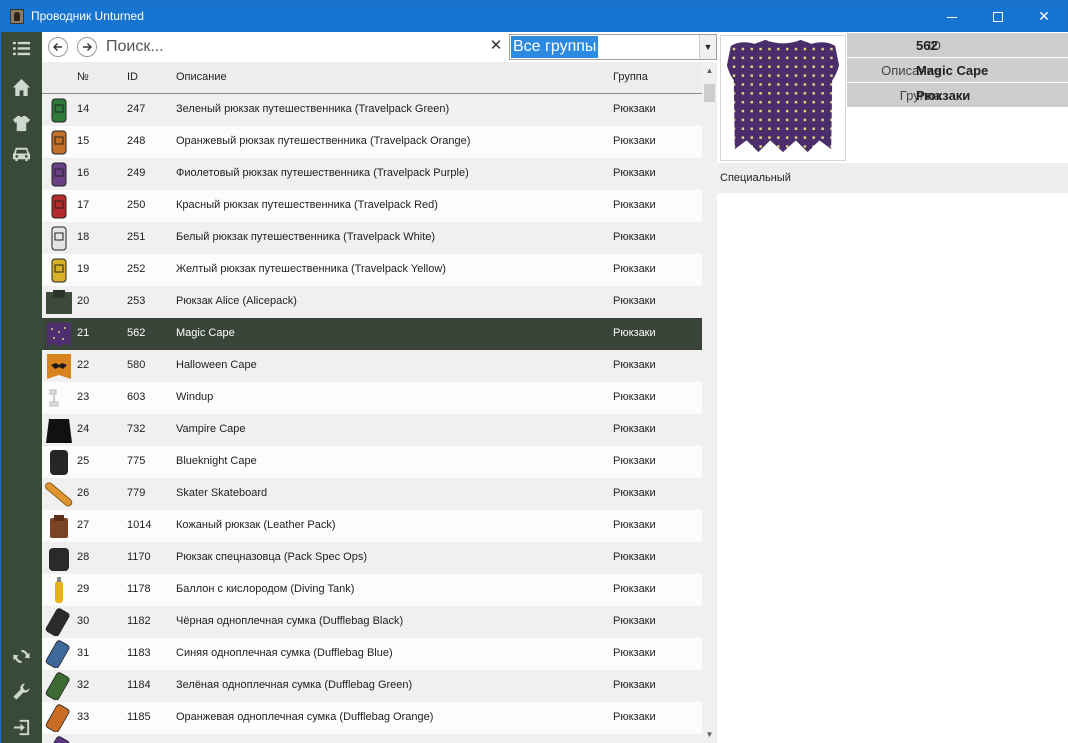  Describe the element at coordinates (59, 462) in the screenshot. I see `blueknight-cape-icon` at that location.